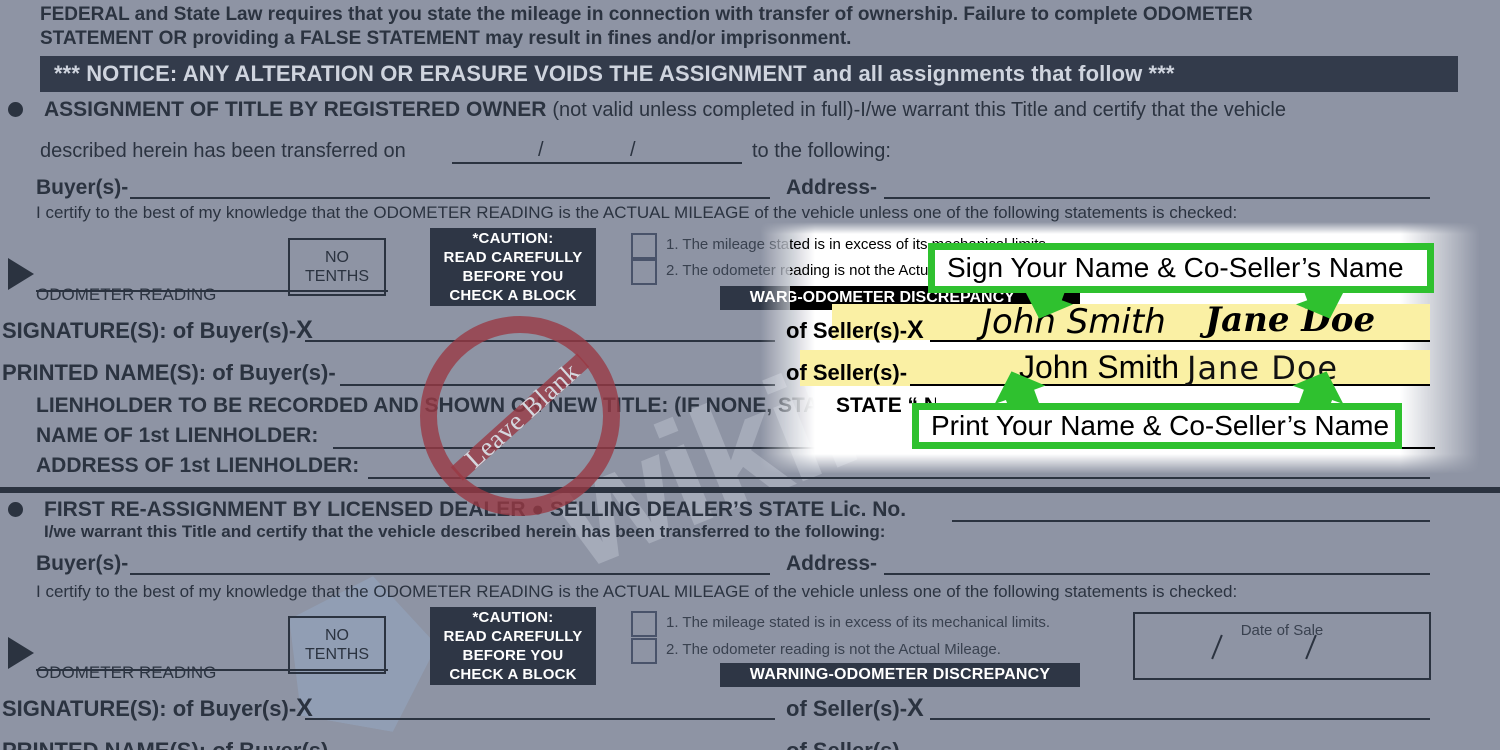 The width and height of the screenshot is (1500, 750). What do you see at coordinates (633, 150) in the screenshot?
I see `date-slash-2: /` at bounding box center [633, 150].